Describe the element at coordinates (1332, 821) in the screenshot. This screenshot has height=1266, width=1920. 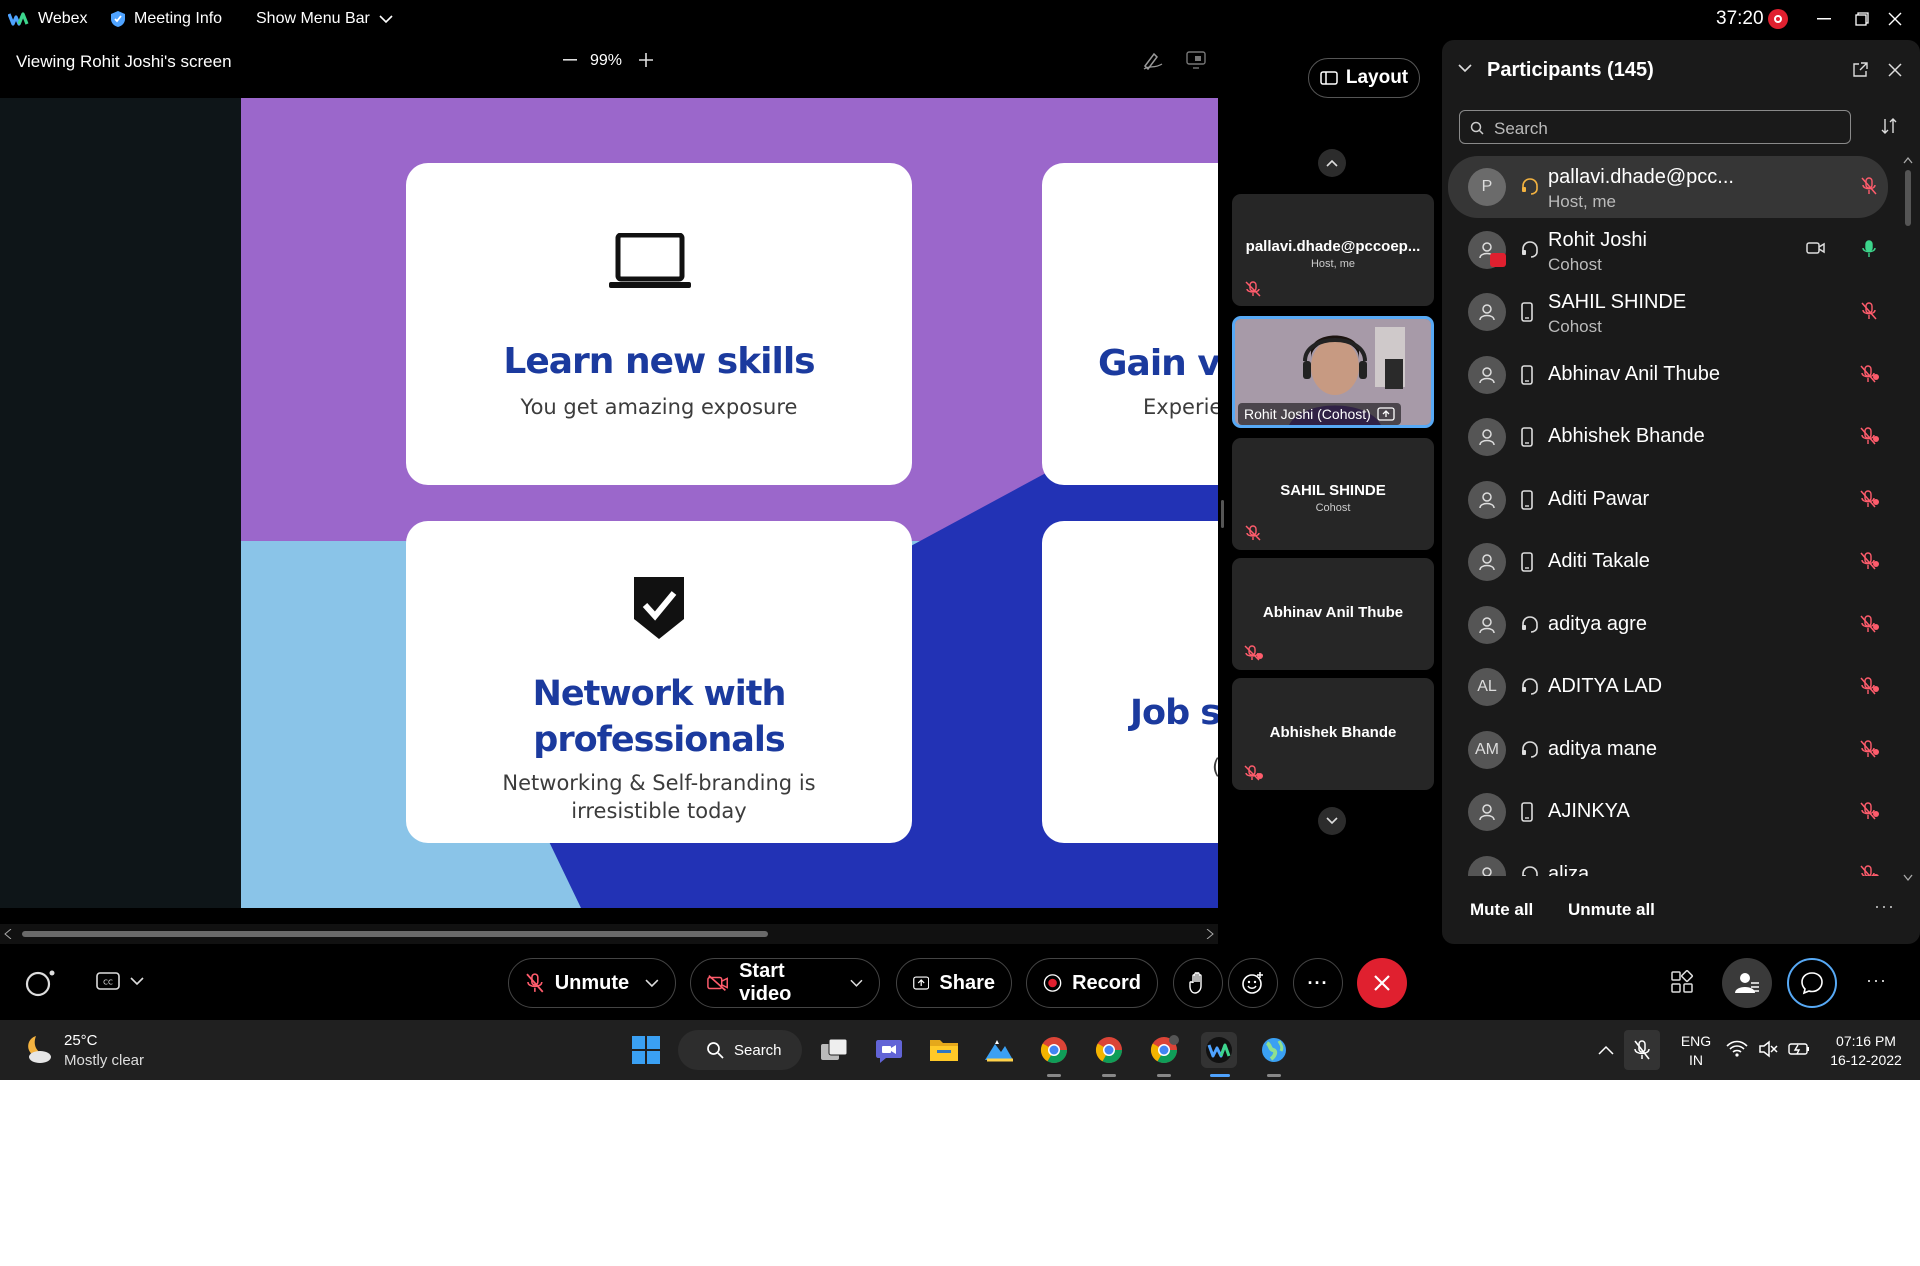
I see `tiles-scroll-down-button` at that location.